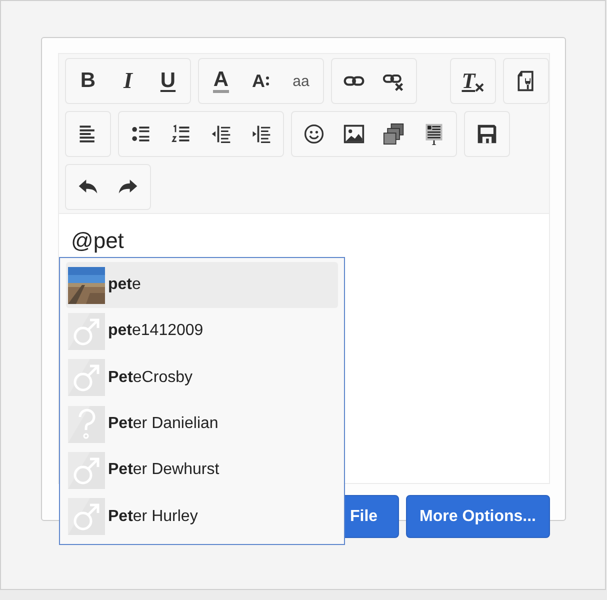 The height and width of the screenshot is (600, 607). Describe the element at coordinates (221, 81) in the screenshot. I see `font-color-button: A` at that location.